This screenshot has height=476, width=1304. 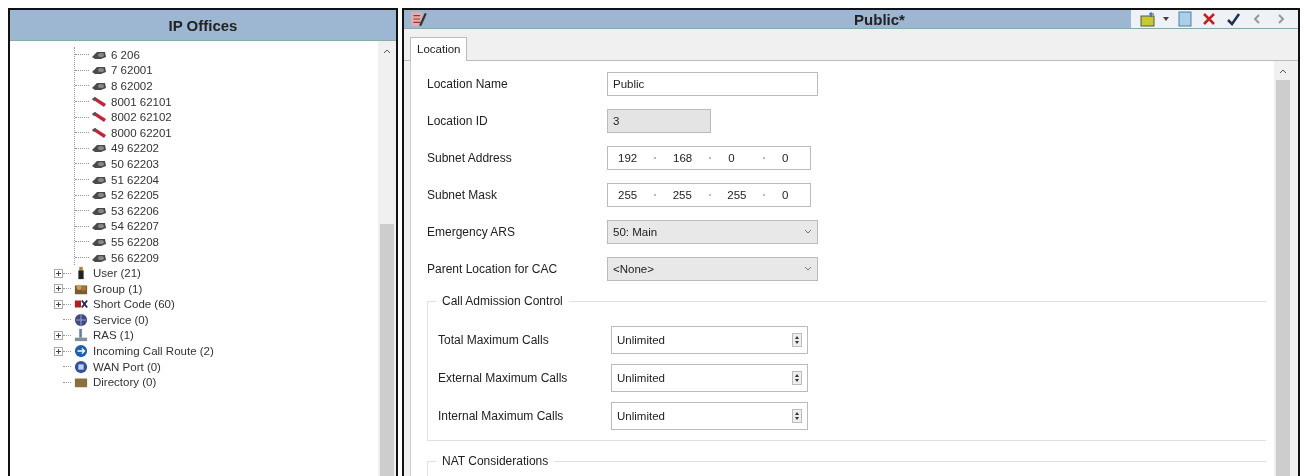 What do you see at coordinates (135, 257) in the screenshot?
I see `tree-item: 56 62209` at bounding box center [135, 257].